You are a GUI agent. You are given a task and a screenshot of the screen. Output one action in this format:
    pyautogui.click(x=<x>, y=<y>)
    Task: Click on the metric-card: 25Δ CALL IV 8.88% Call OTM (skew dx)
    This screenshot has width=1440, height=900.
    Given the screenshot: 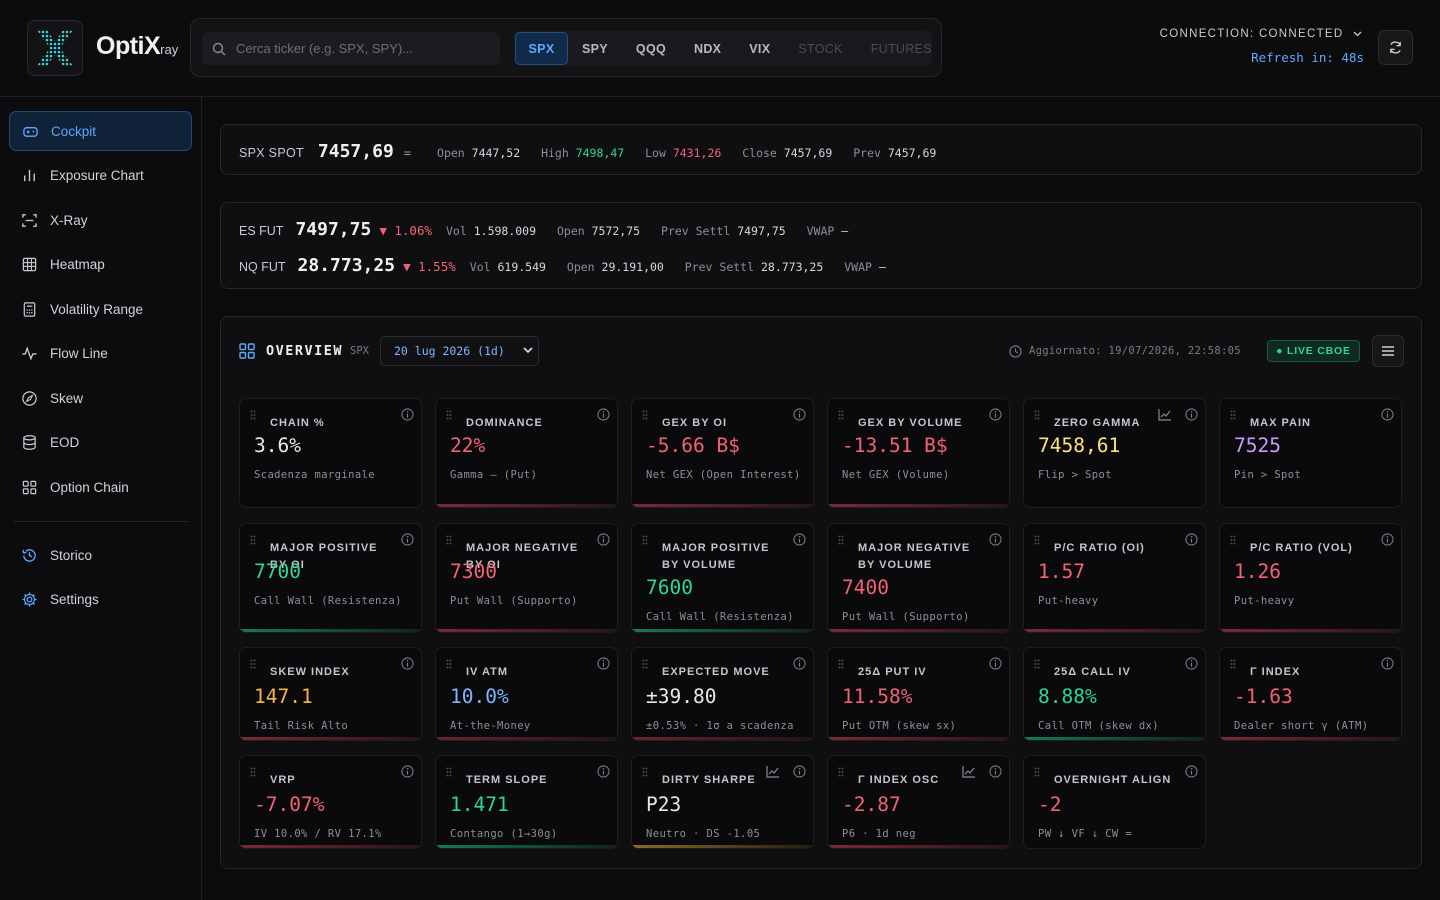 What is the action you would take?
    pyautogui.click(x=1114, y=694)
    